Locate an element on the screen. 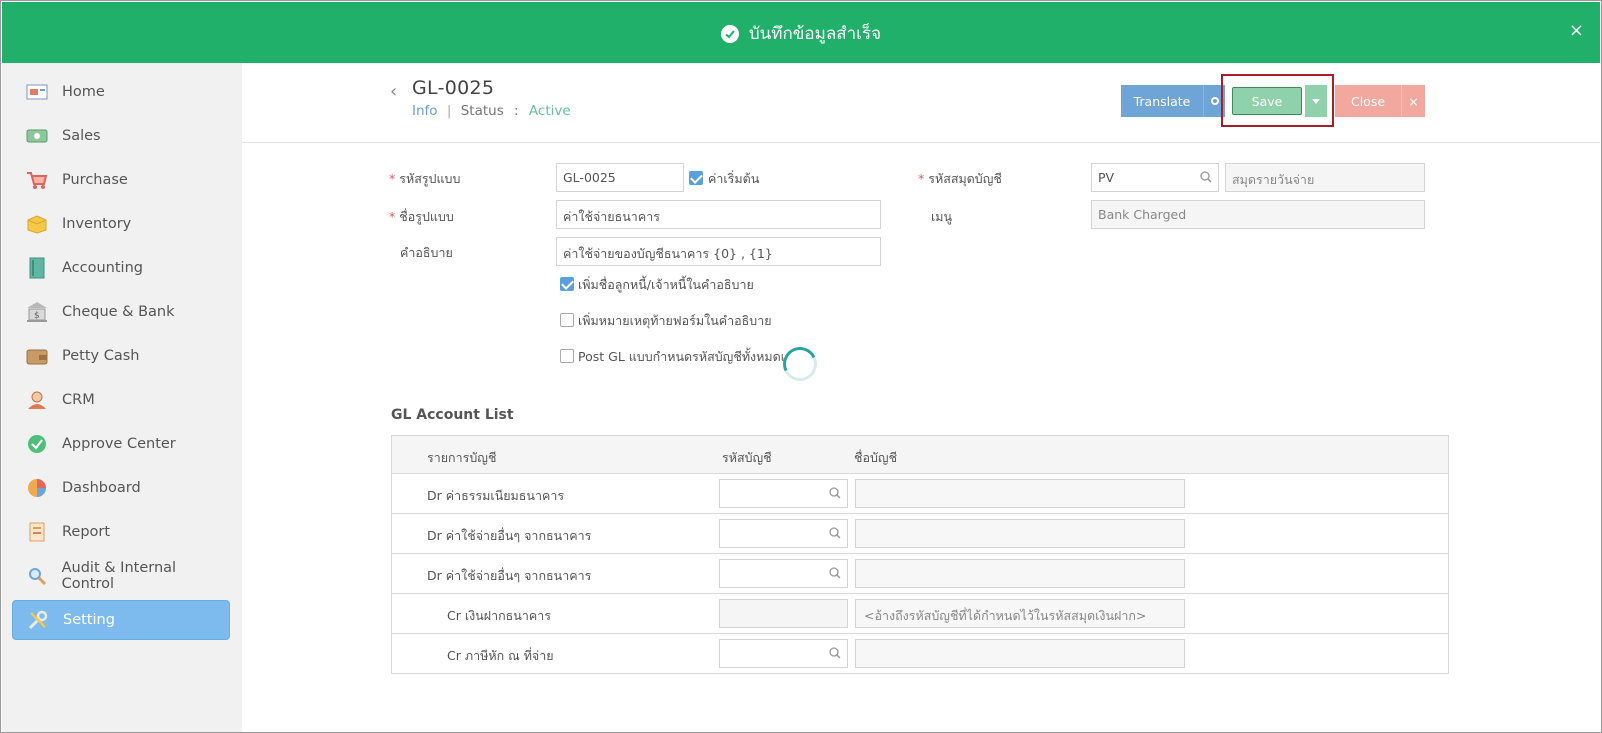  sidebar-item-cheque-bank: $ Cheque & Bank is located at coordinates (121, 312).